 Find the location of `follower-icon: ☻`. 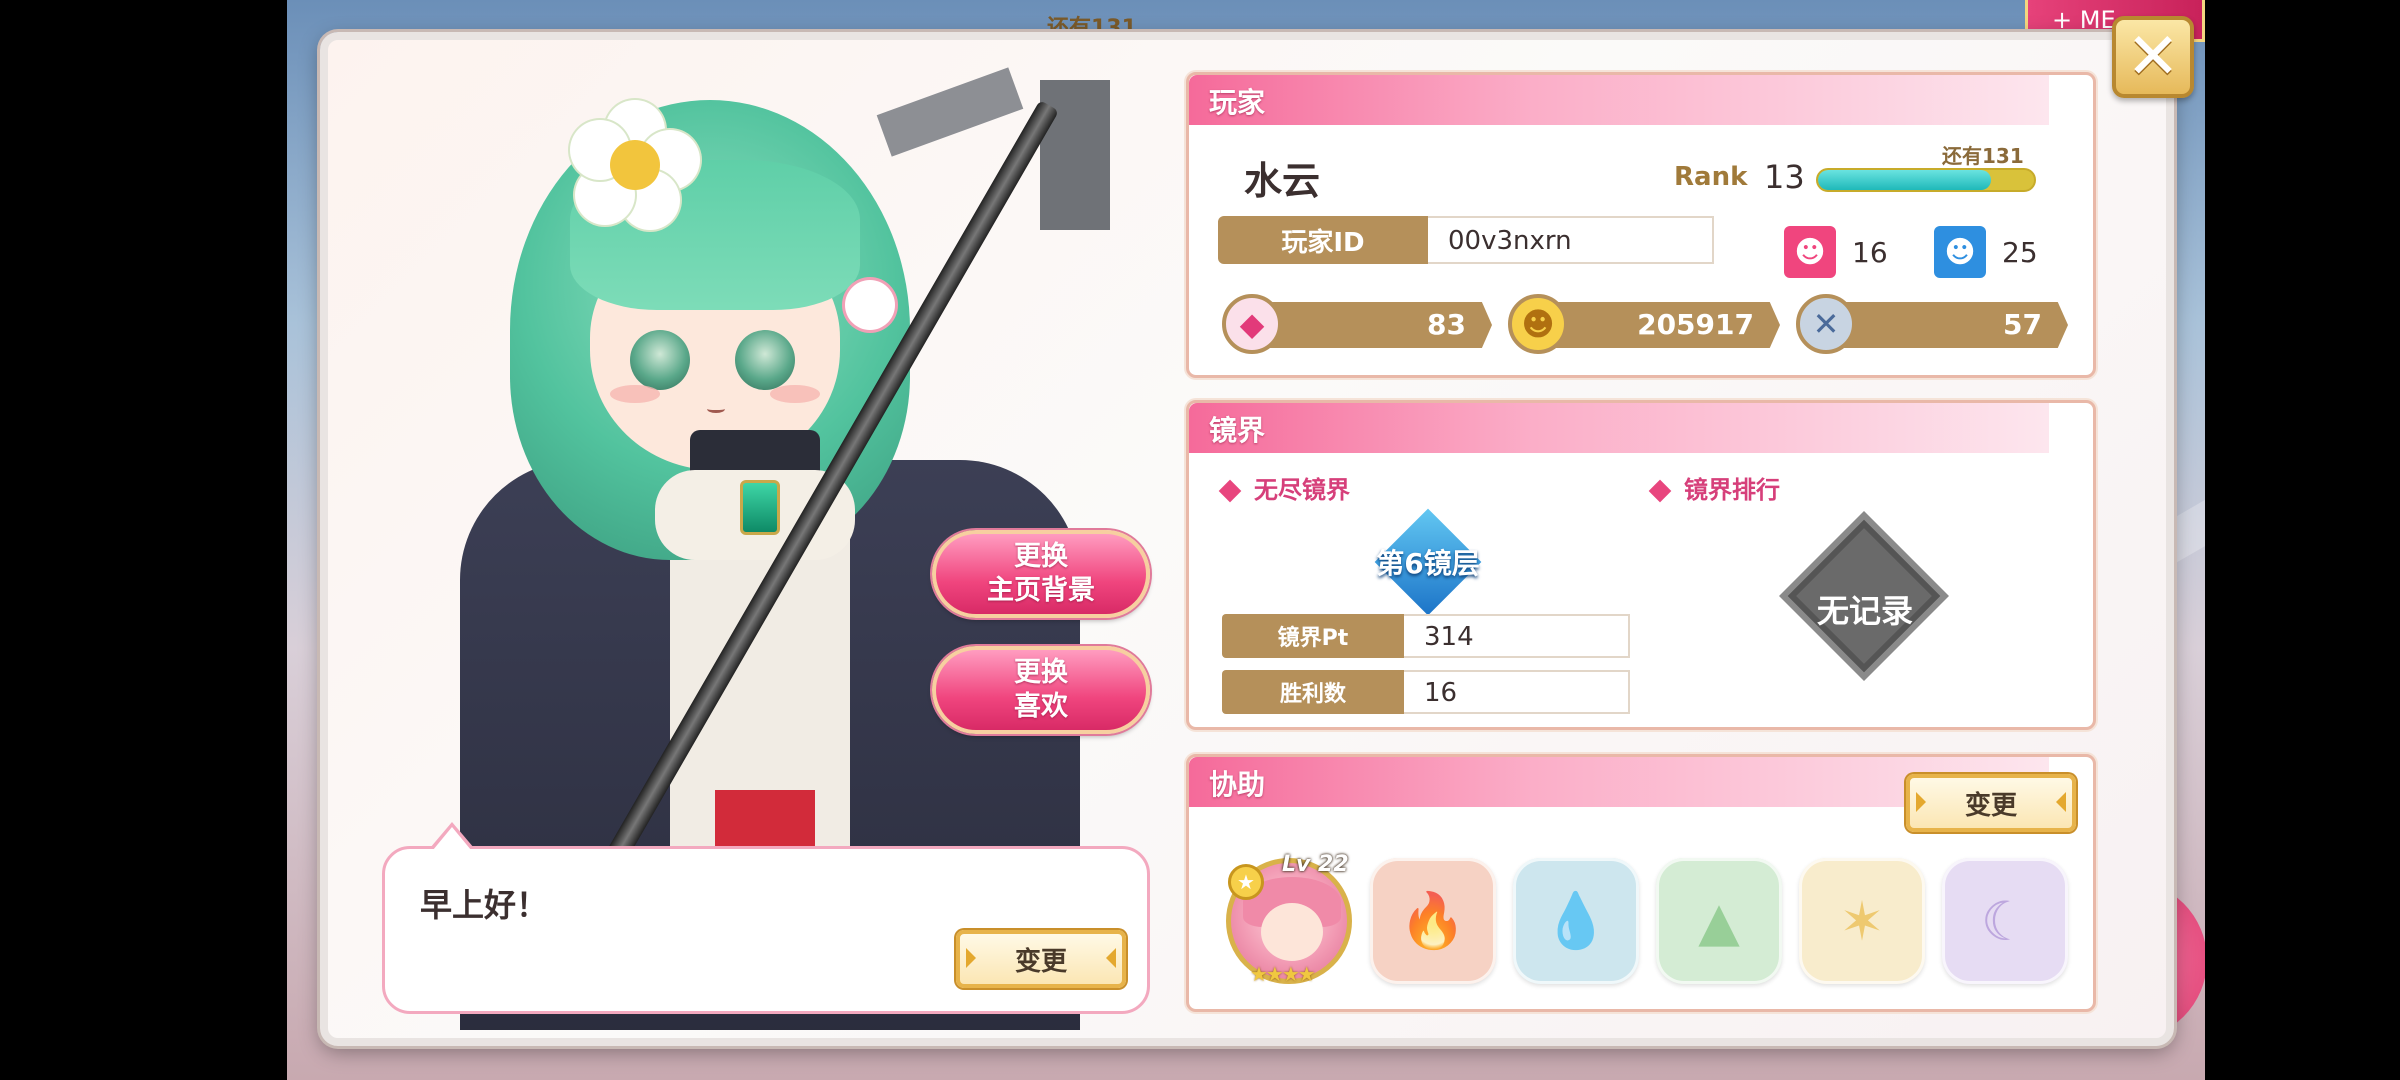

follower-icon: ☻ is located at coordinates (1960, 252).